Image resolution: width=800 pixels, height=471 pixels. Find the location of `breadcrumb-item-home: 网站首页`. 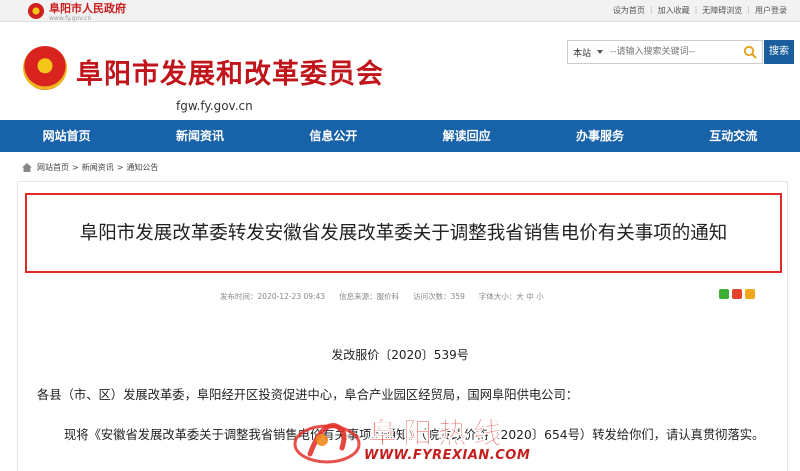

breadcrumb-item-home: 网站首页 is located at coordinates (53, 167).